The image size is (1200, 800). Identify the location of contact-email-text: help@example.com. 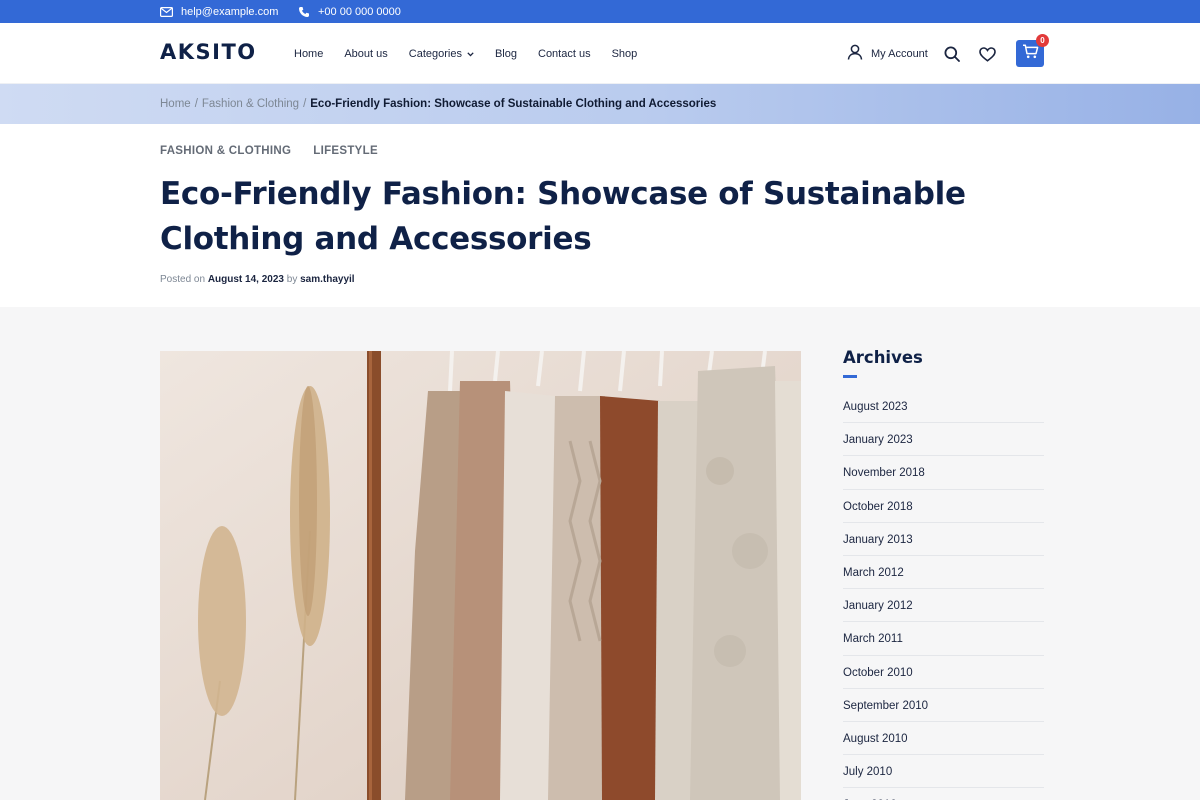
(230, 11).